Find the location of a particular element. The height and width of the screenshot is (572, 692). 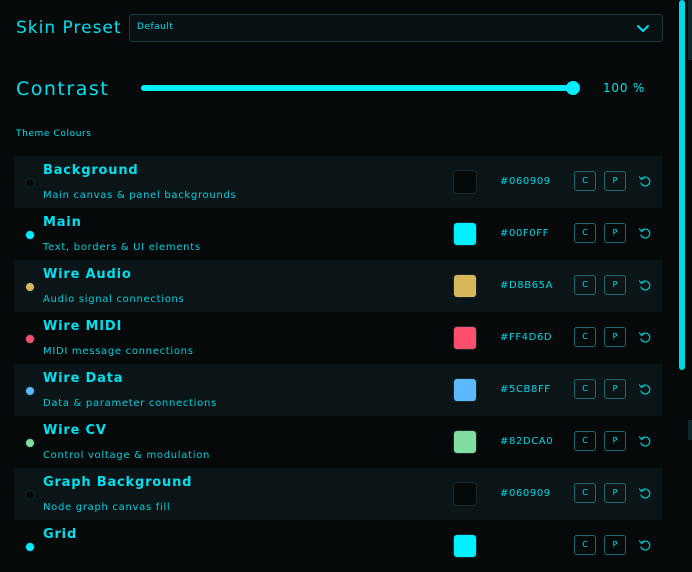

colour-name: Grid is located at coordinates (60, 534).